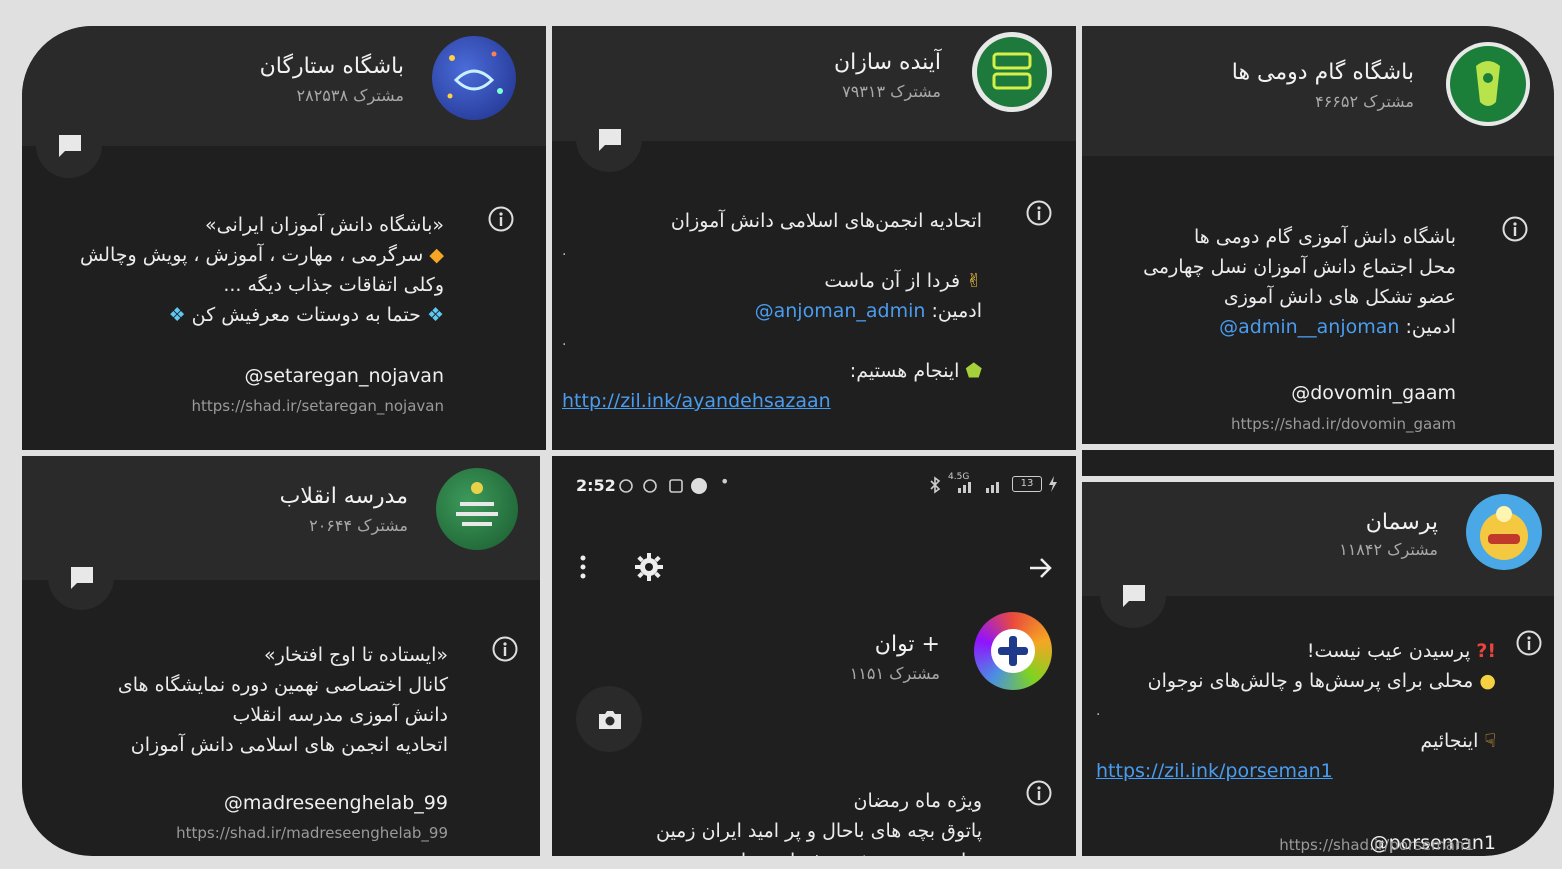 The height and width of the screenshot is (869, 1562). I want to click on empty-strip, so click(1318, 463).